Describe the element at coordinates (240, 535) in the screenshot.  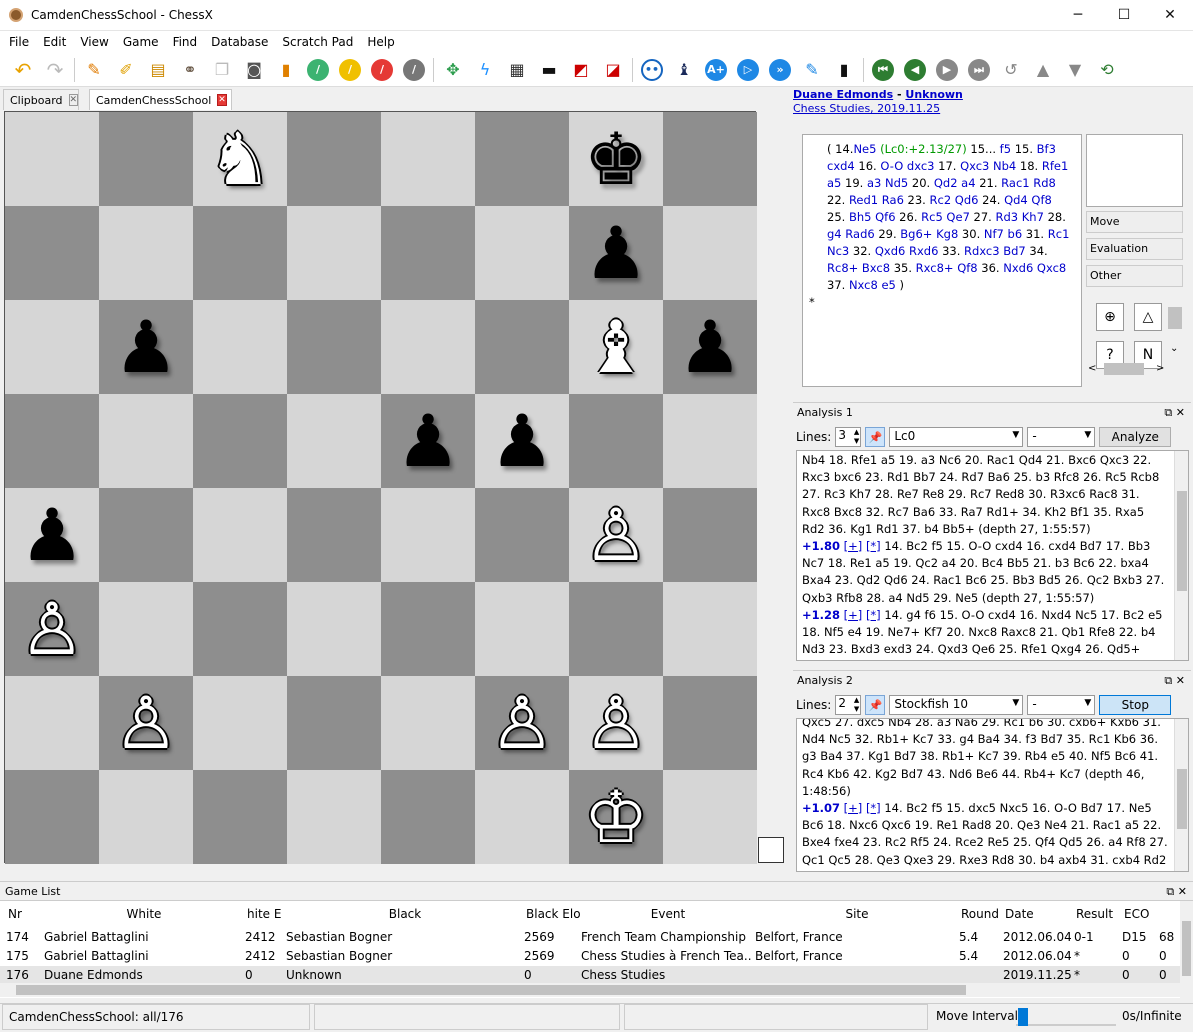
I see `square-c4` at that location.